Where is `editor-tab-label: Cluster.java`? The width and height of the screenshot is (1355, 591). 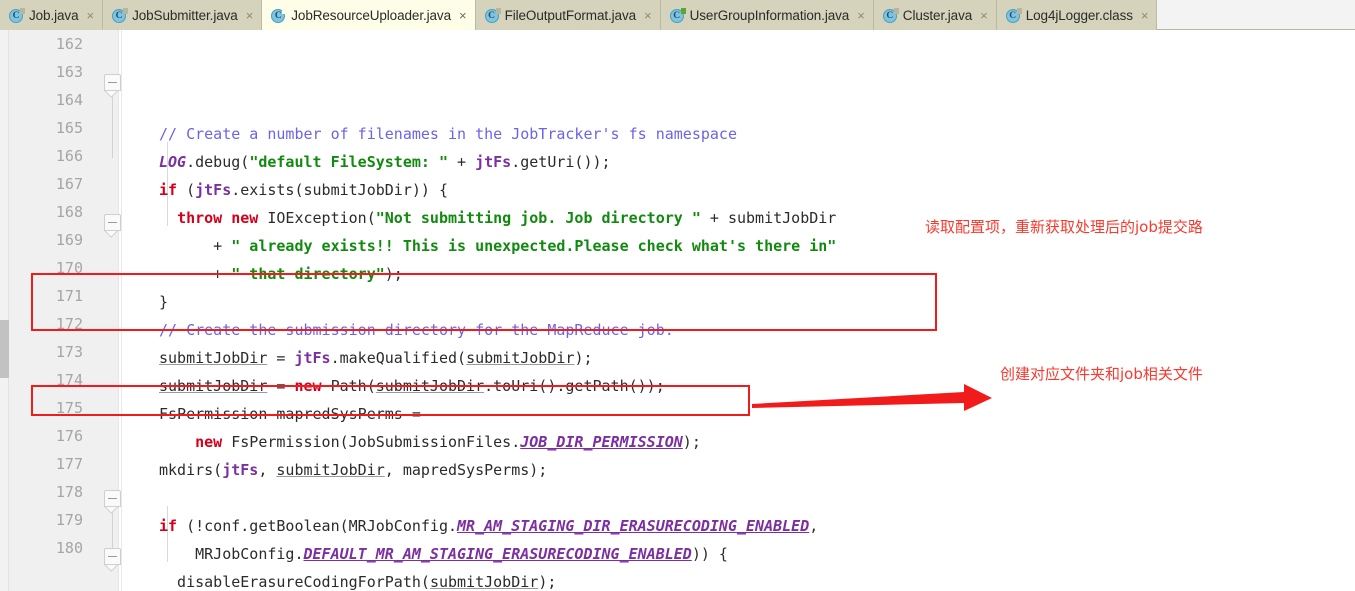 editor-tab-label: Cluster.java is located at coordinates (937, 15).